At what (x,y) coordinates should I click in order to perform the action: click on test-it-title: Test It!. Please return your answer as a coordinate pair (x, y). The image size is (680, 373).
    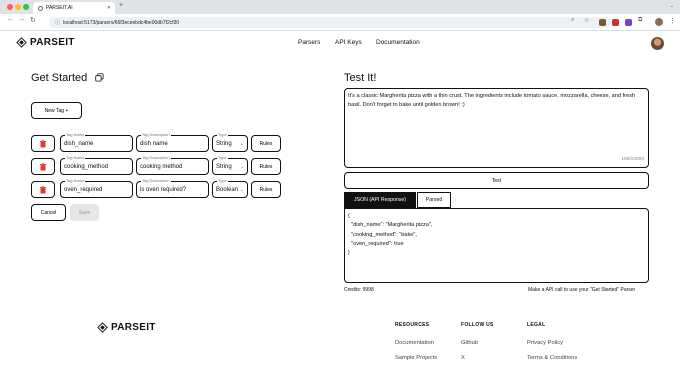
    Looking at the image, I should click on (360, 78).